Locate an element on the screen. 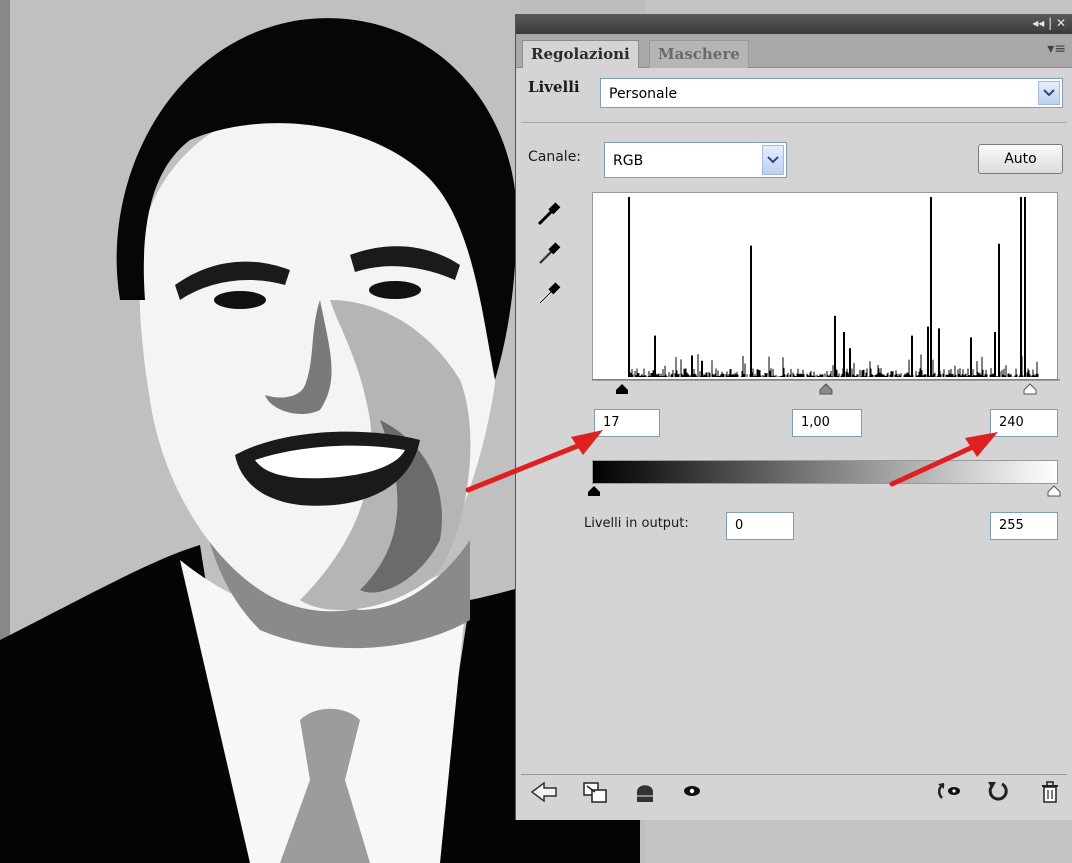 The width and height of the screenshot is (1072, 863). annotation-arrow-white-point is located at coordinates (943, 459).